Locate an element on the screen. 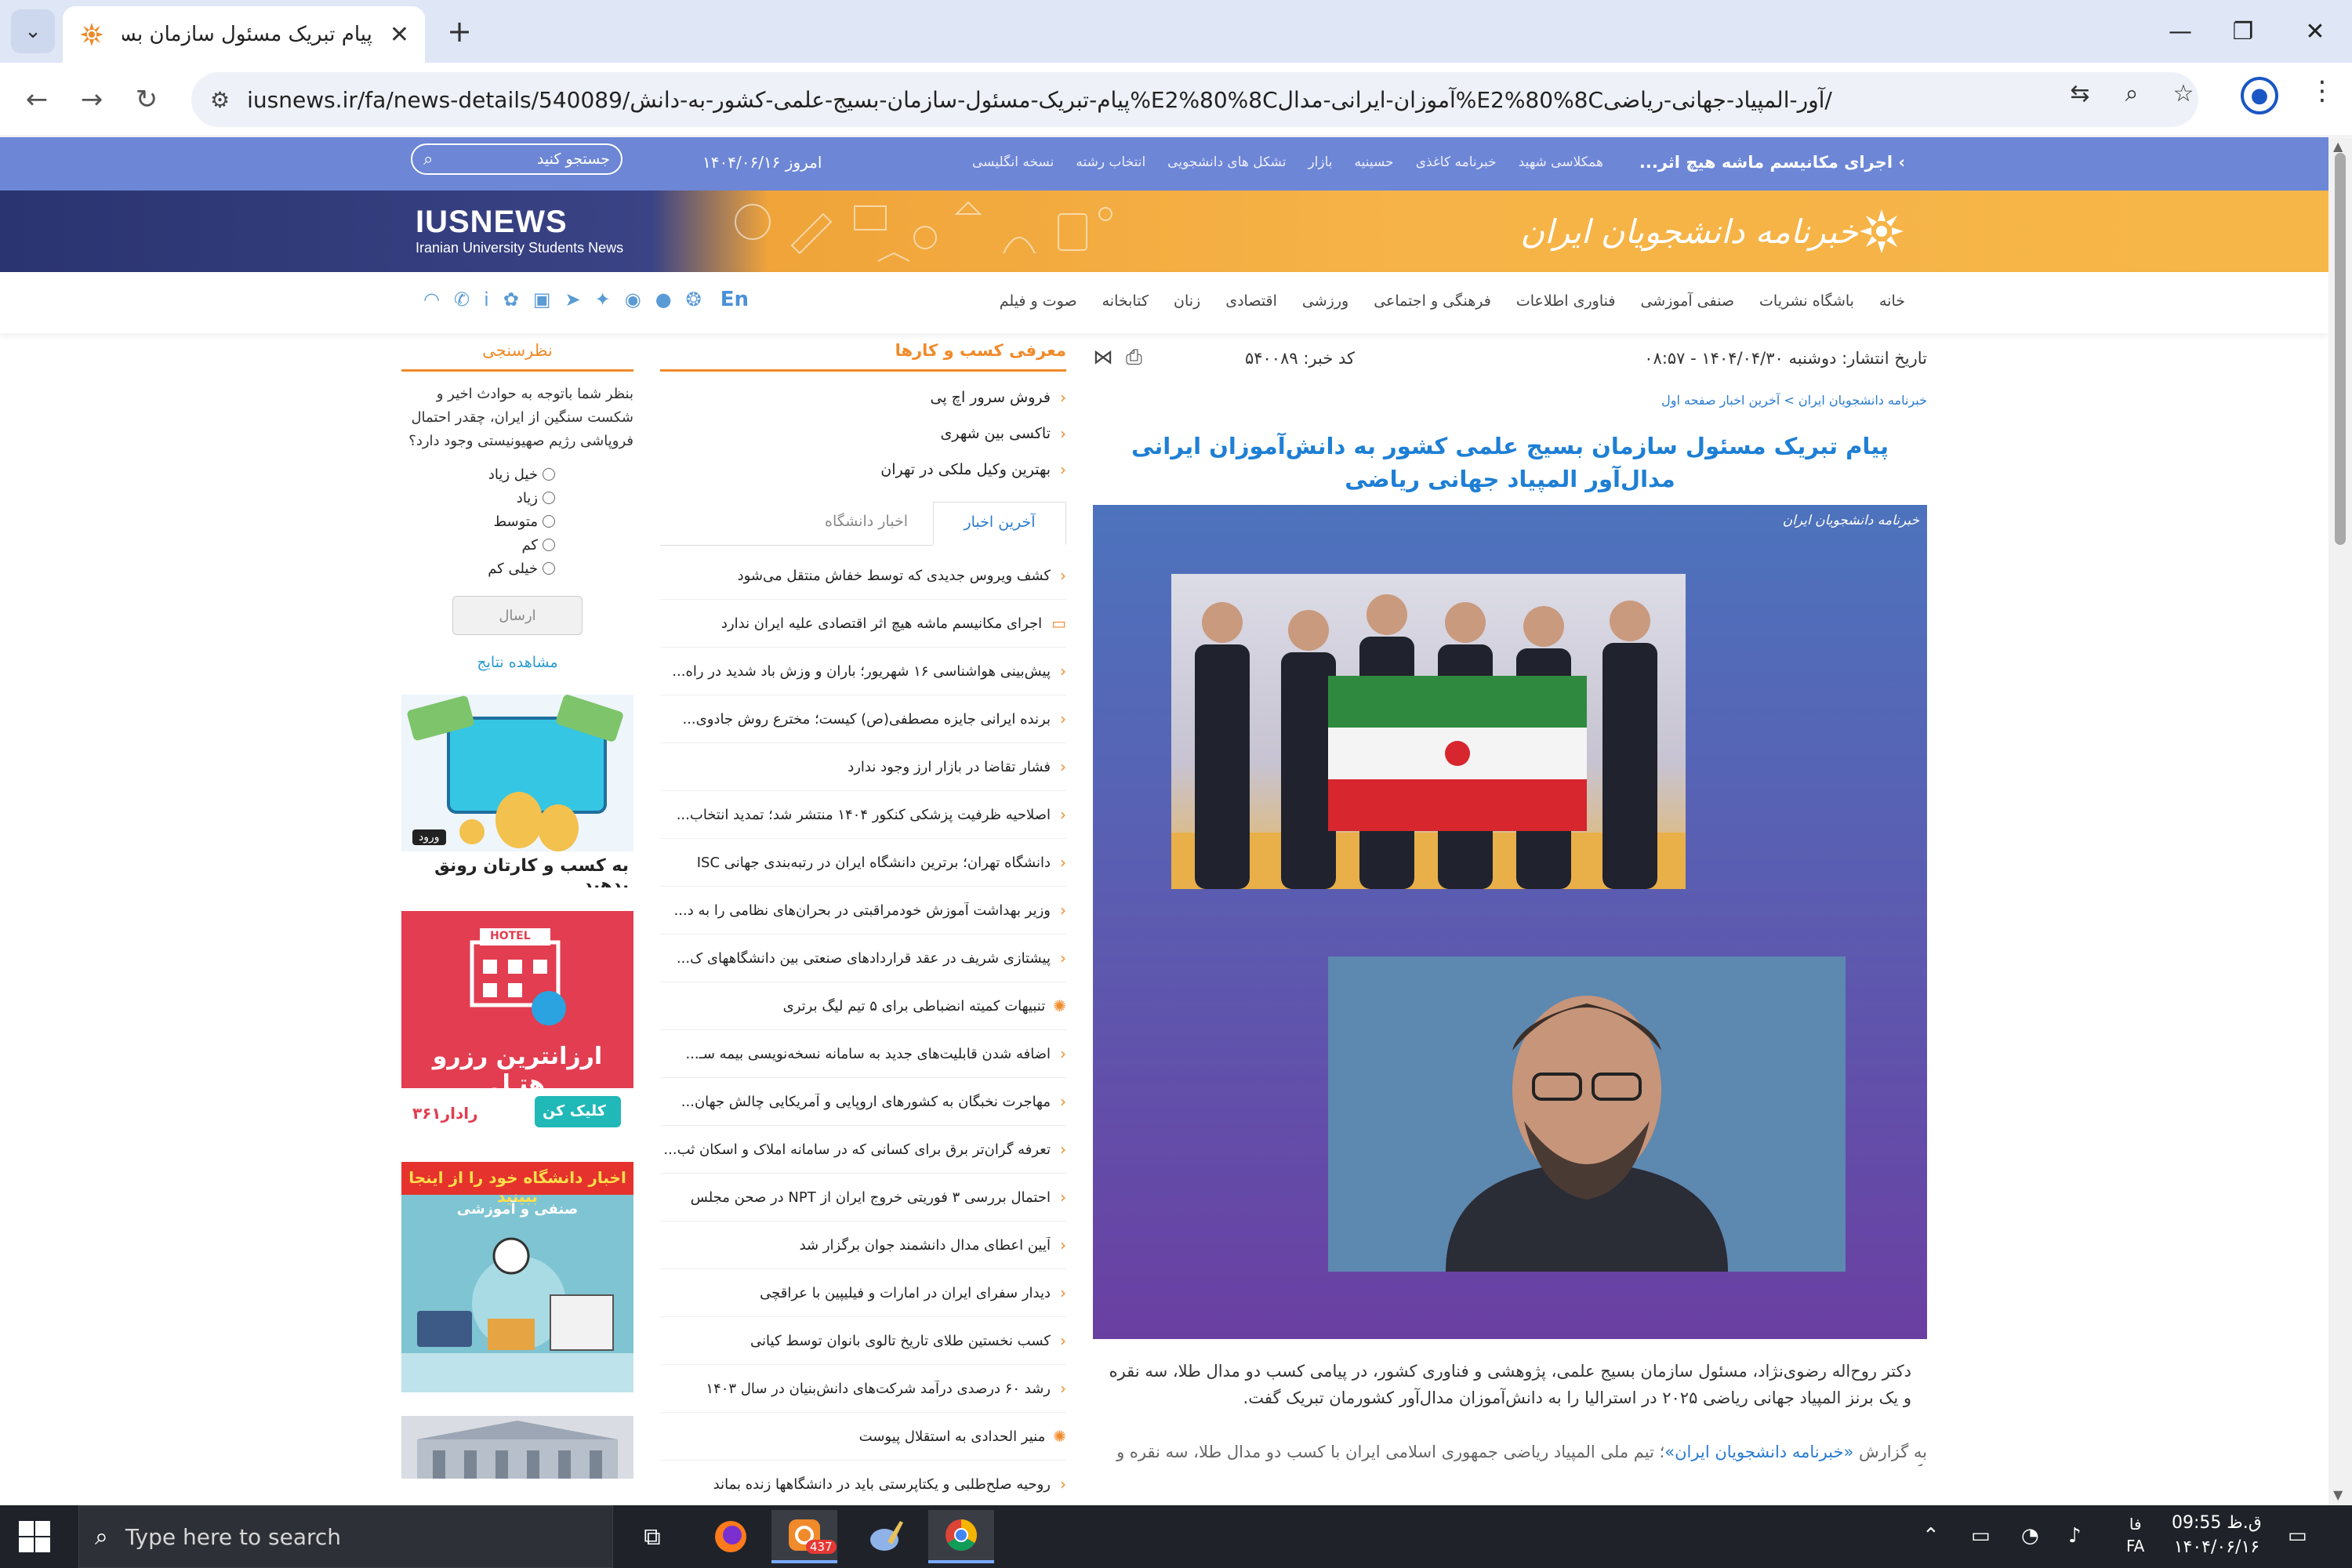 The height and width of the screenshot is (1568, 2352). nav-item: فناوری اطلاعات is located at coordinates (1566, 301).